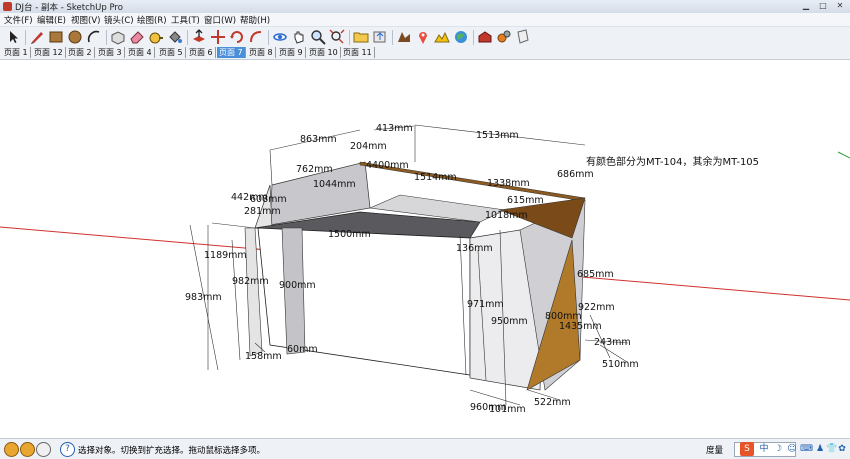 The image size is (850, 459). What do you see at coordinates (27, 449) in the screenshot?
I see `credits-icon` at bounding box center [27, 449].